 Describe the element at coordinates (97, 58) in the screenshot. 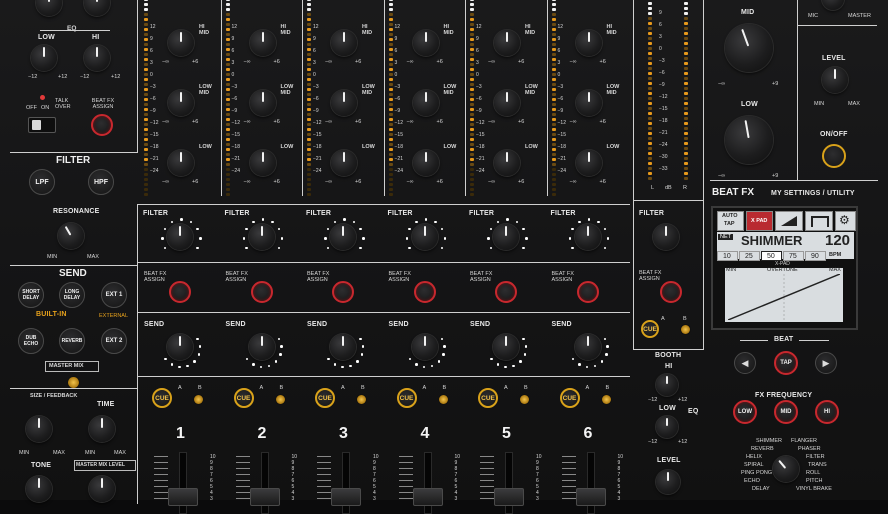

I see `iso-hi-knob` at that location.